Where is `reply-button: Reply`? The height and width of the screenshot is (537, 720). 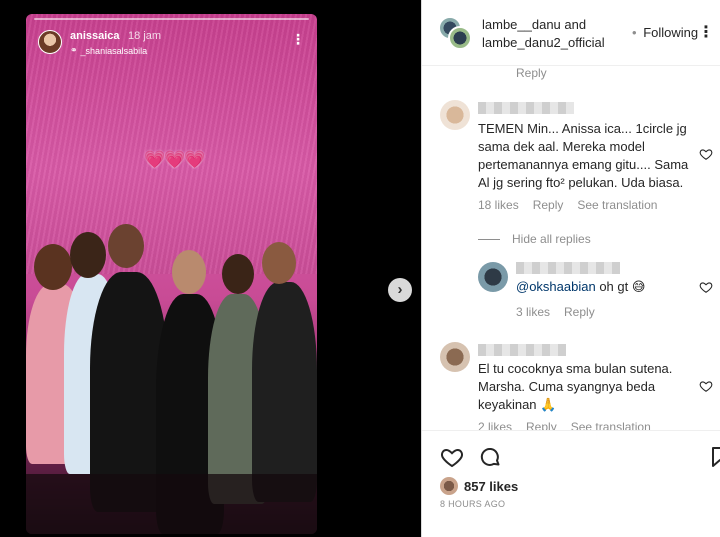
reply-button: Reply is located at coordinates (531, 73).